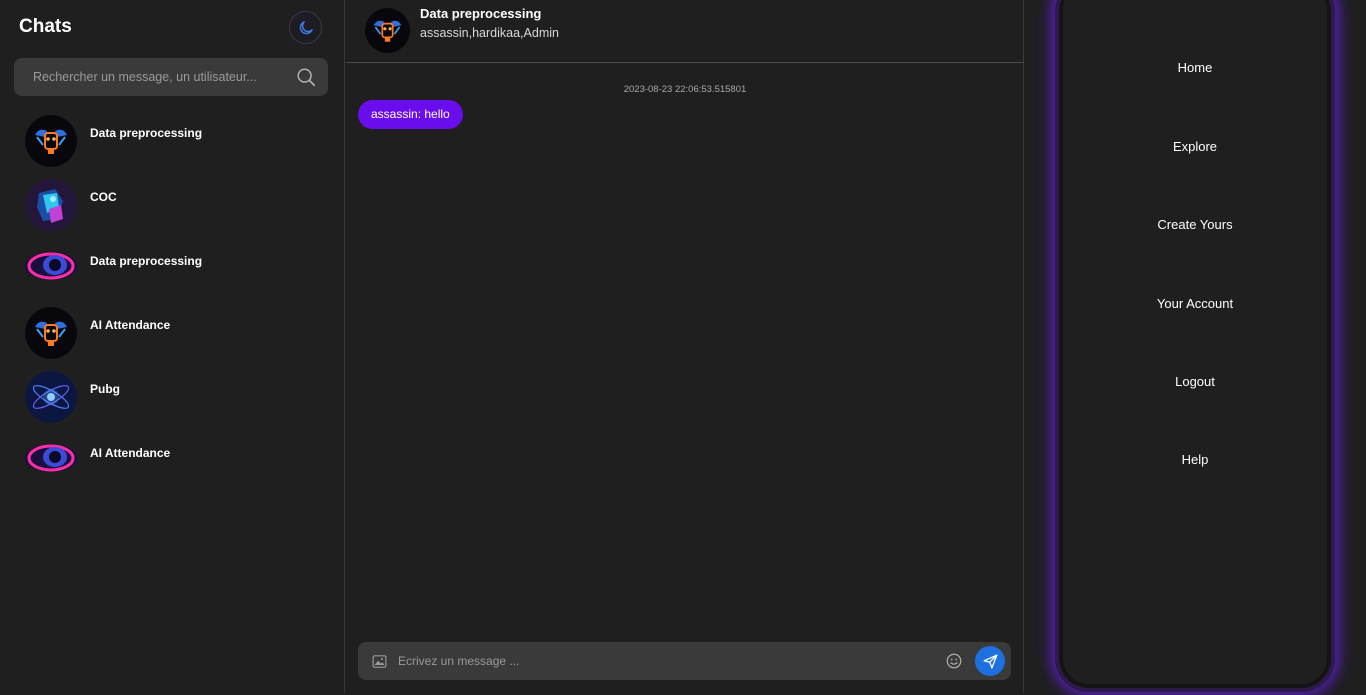 The width and height of the screenshot is (1366, 695). I want to click on chat-name: COC, so click(103, 197).